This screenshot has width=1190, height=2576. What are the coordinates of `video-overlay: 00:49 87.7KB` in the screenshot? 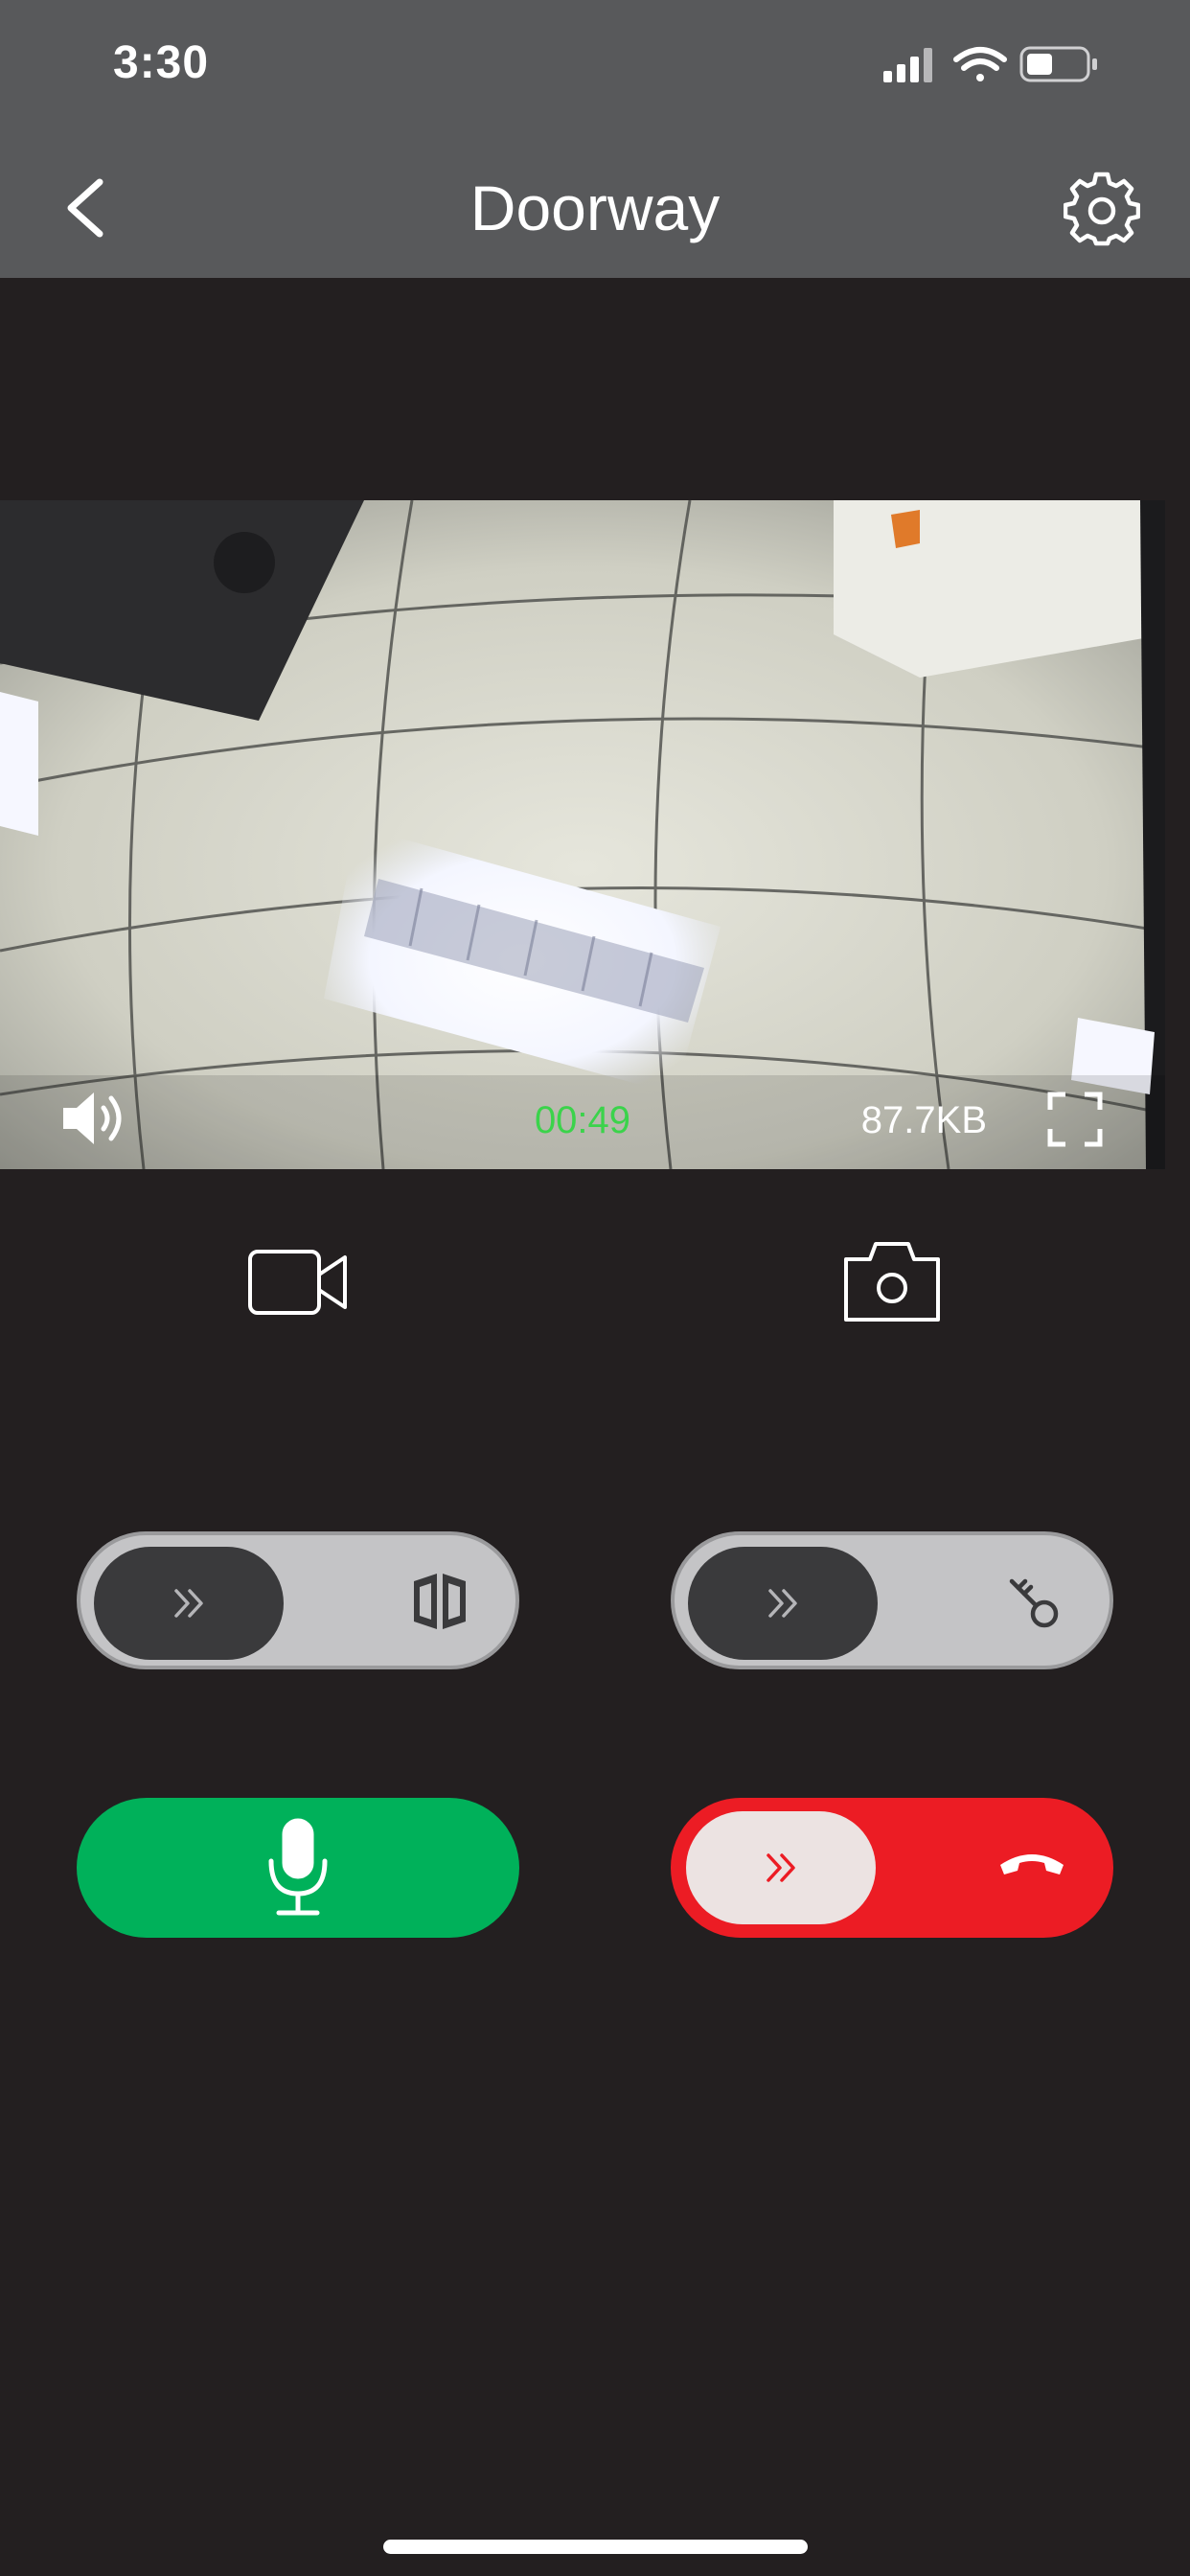 It's located at (583, 1116).